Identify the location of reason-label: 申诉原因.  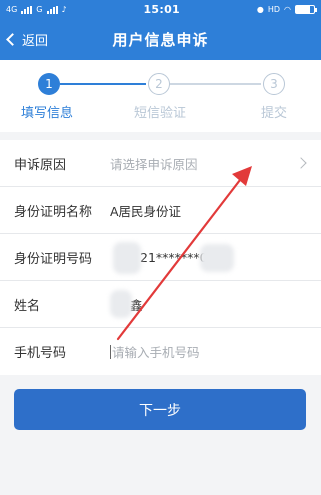
(40, 165).